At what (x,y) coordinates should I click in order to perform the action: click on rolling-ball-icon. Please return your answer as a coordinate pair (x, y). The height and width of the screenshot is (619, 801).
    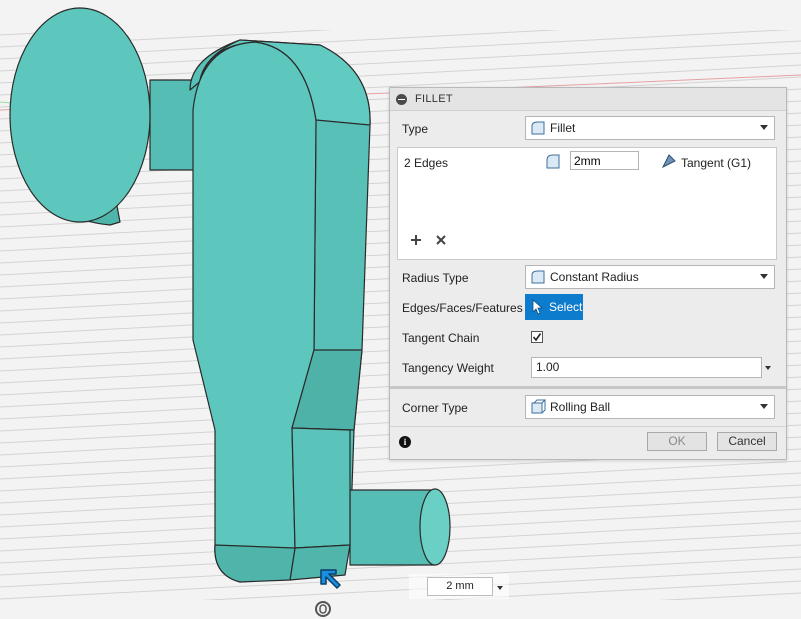
    Looking at the image, I should click on (538, 406).